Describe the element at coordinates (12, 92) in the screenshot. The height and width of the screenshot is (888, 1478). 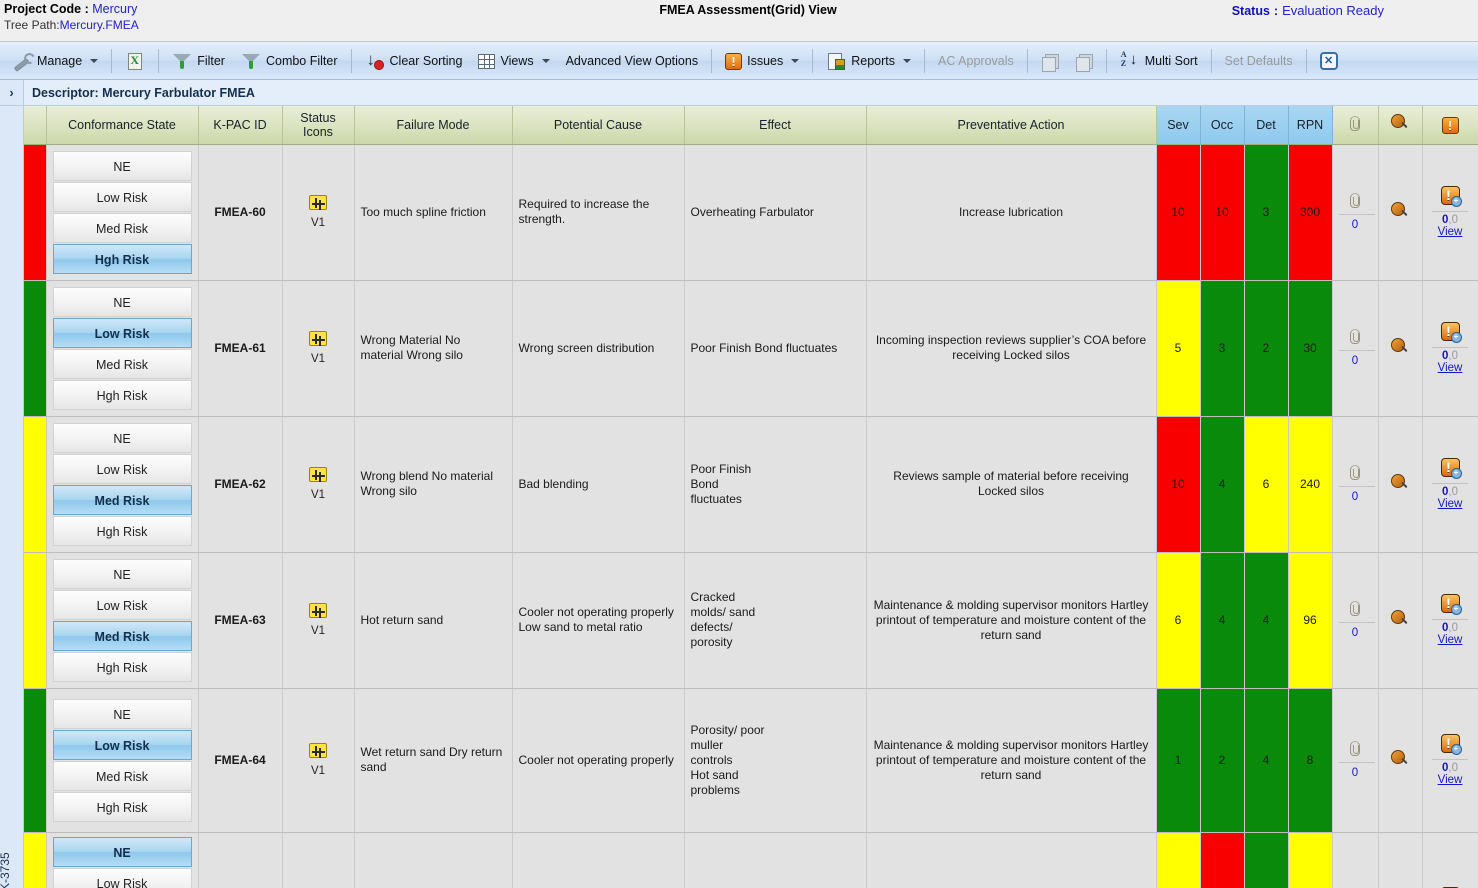
I see `sidebar-expander-button: ›` at that location.